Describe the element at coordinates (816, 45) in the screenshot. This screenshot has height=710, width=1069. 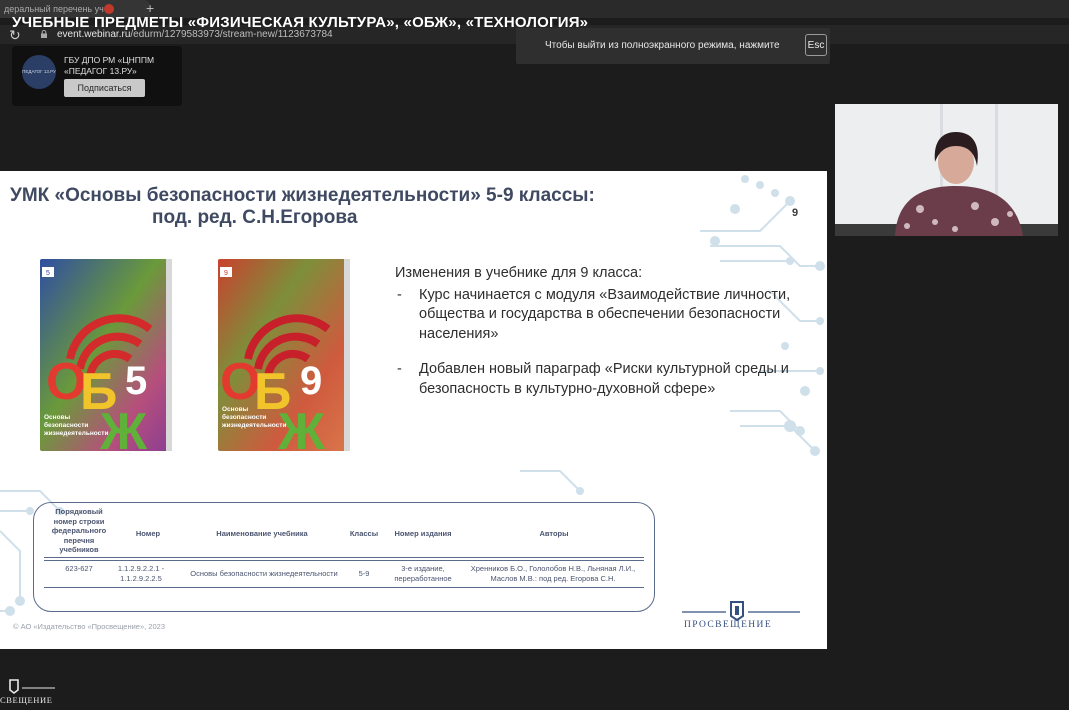
I see `esc-key-hint: Esc` at that location.